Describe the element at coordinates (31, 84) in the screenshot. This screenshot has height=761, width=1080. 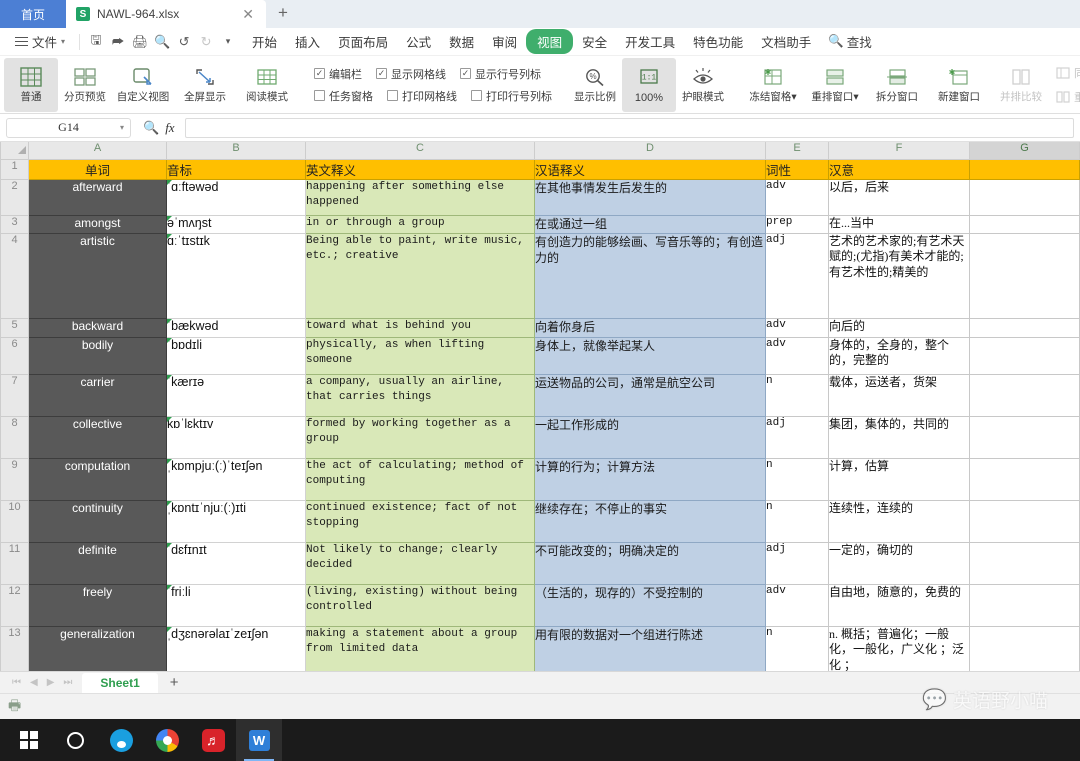
I see `view-normal-button: 普通` at that location.